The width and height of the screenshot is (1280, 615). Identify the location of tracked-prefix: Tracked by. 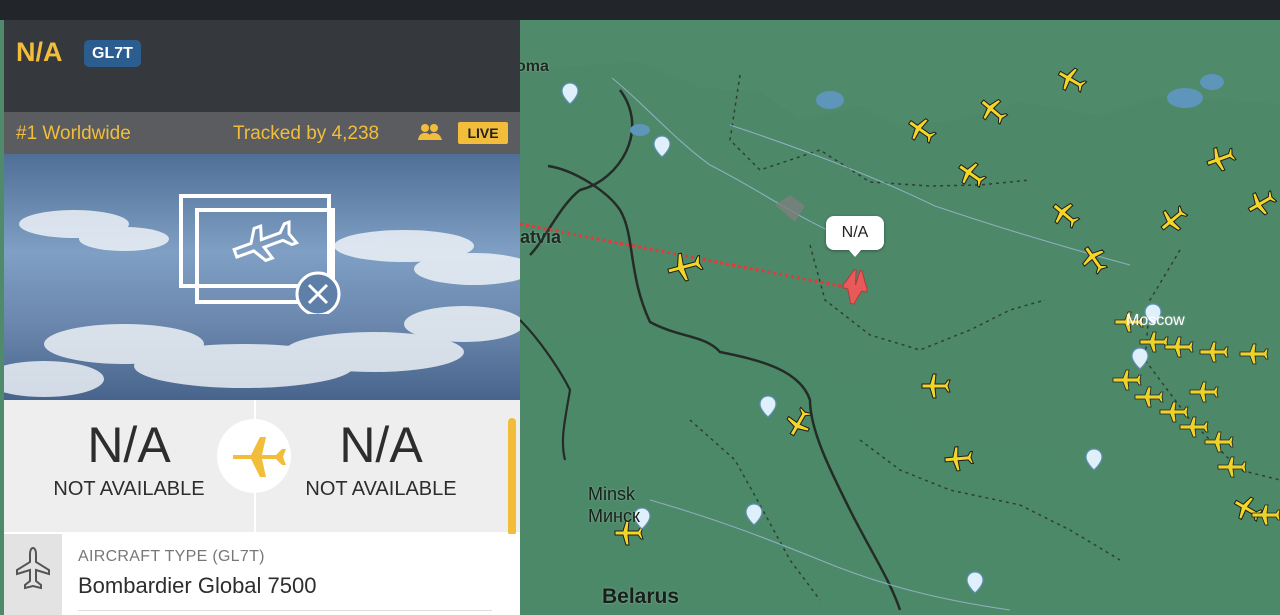
(282, 133).